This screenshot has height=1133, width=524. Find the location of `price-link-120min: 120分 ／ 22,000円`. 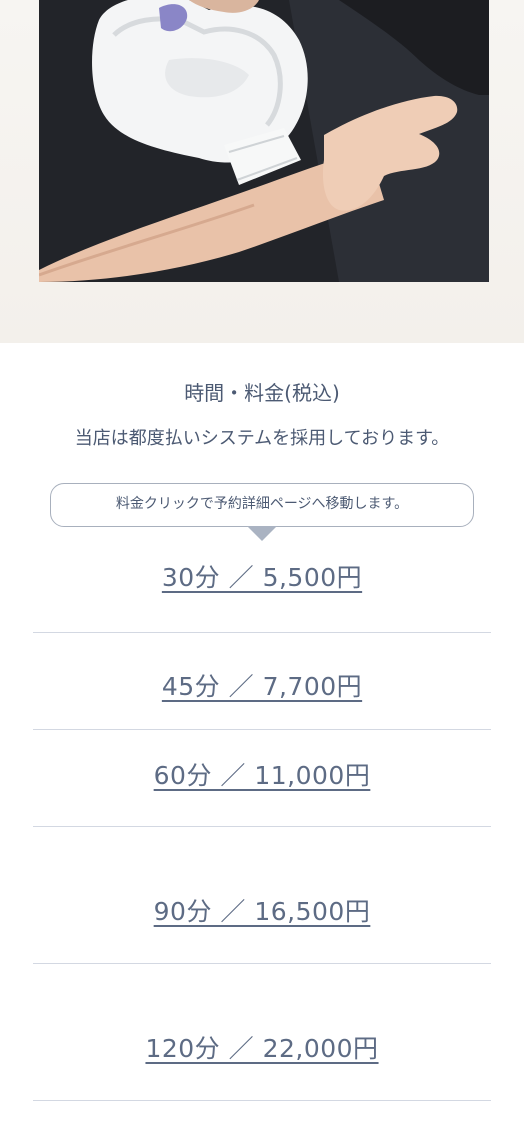

price-link-120min: 120分 ／ 22,000円 is located at coordinates (261, 1047).